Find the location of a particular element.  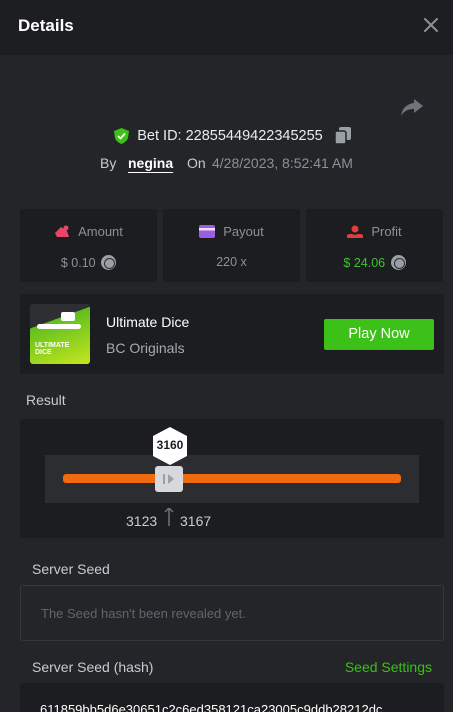

on-label: On is located at coordinates (196, 163).